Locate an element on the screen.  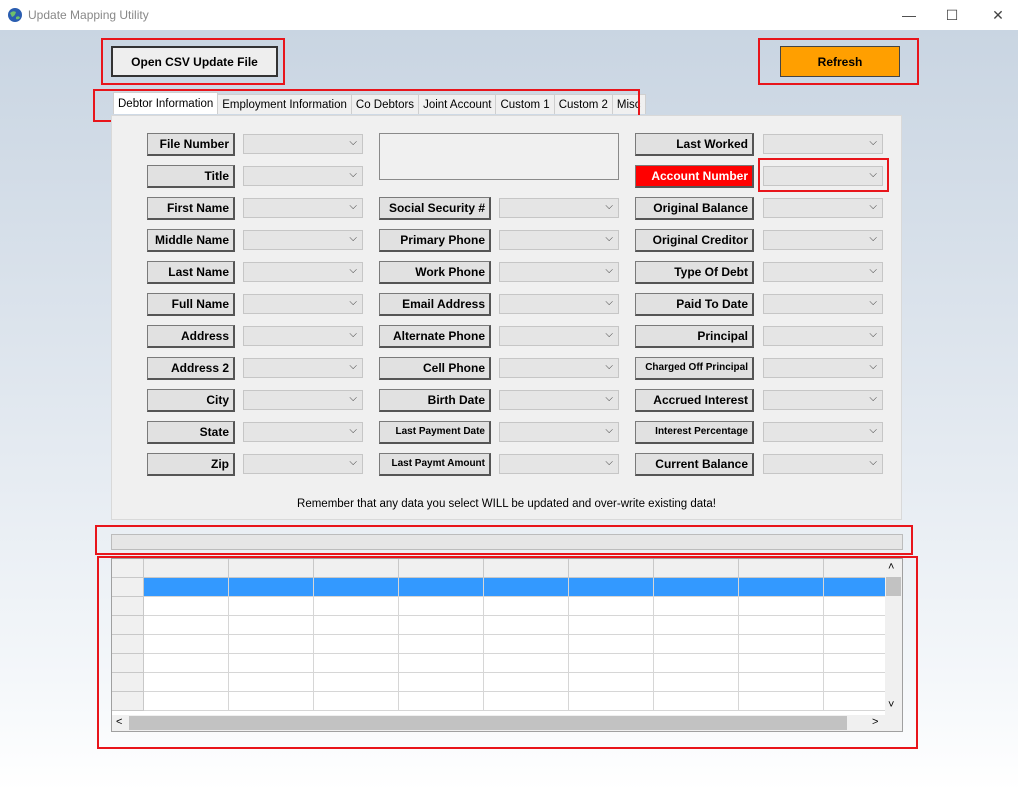
combo-cell-phone: ⌵ is located at coordinates (559, 368).